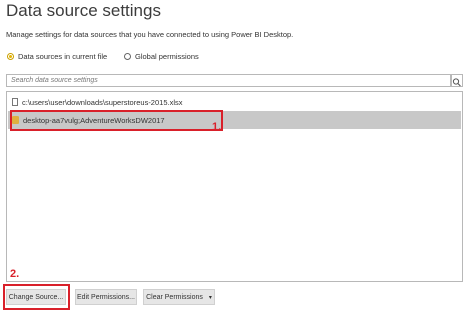 Image resolution: width=474 pixels, height=317 pixels. What do you see at coordinates (116, 120) in the screenshot?
I see `highlight-box-step1` at bounding box center [116, 120].